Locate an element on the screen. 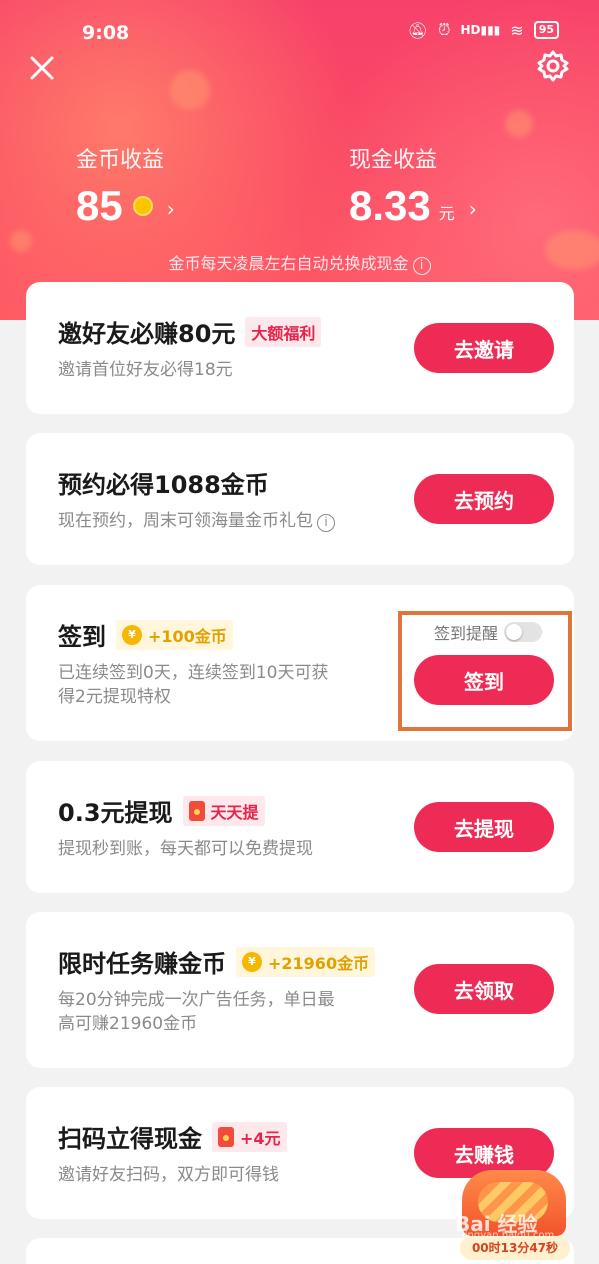 This screenshot has height=1264, width=599. close-button is located at coordinates (42, 68).